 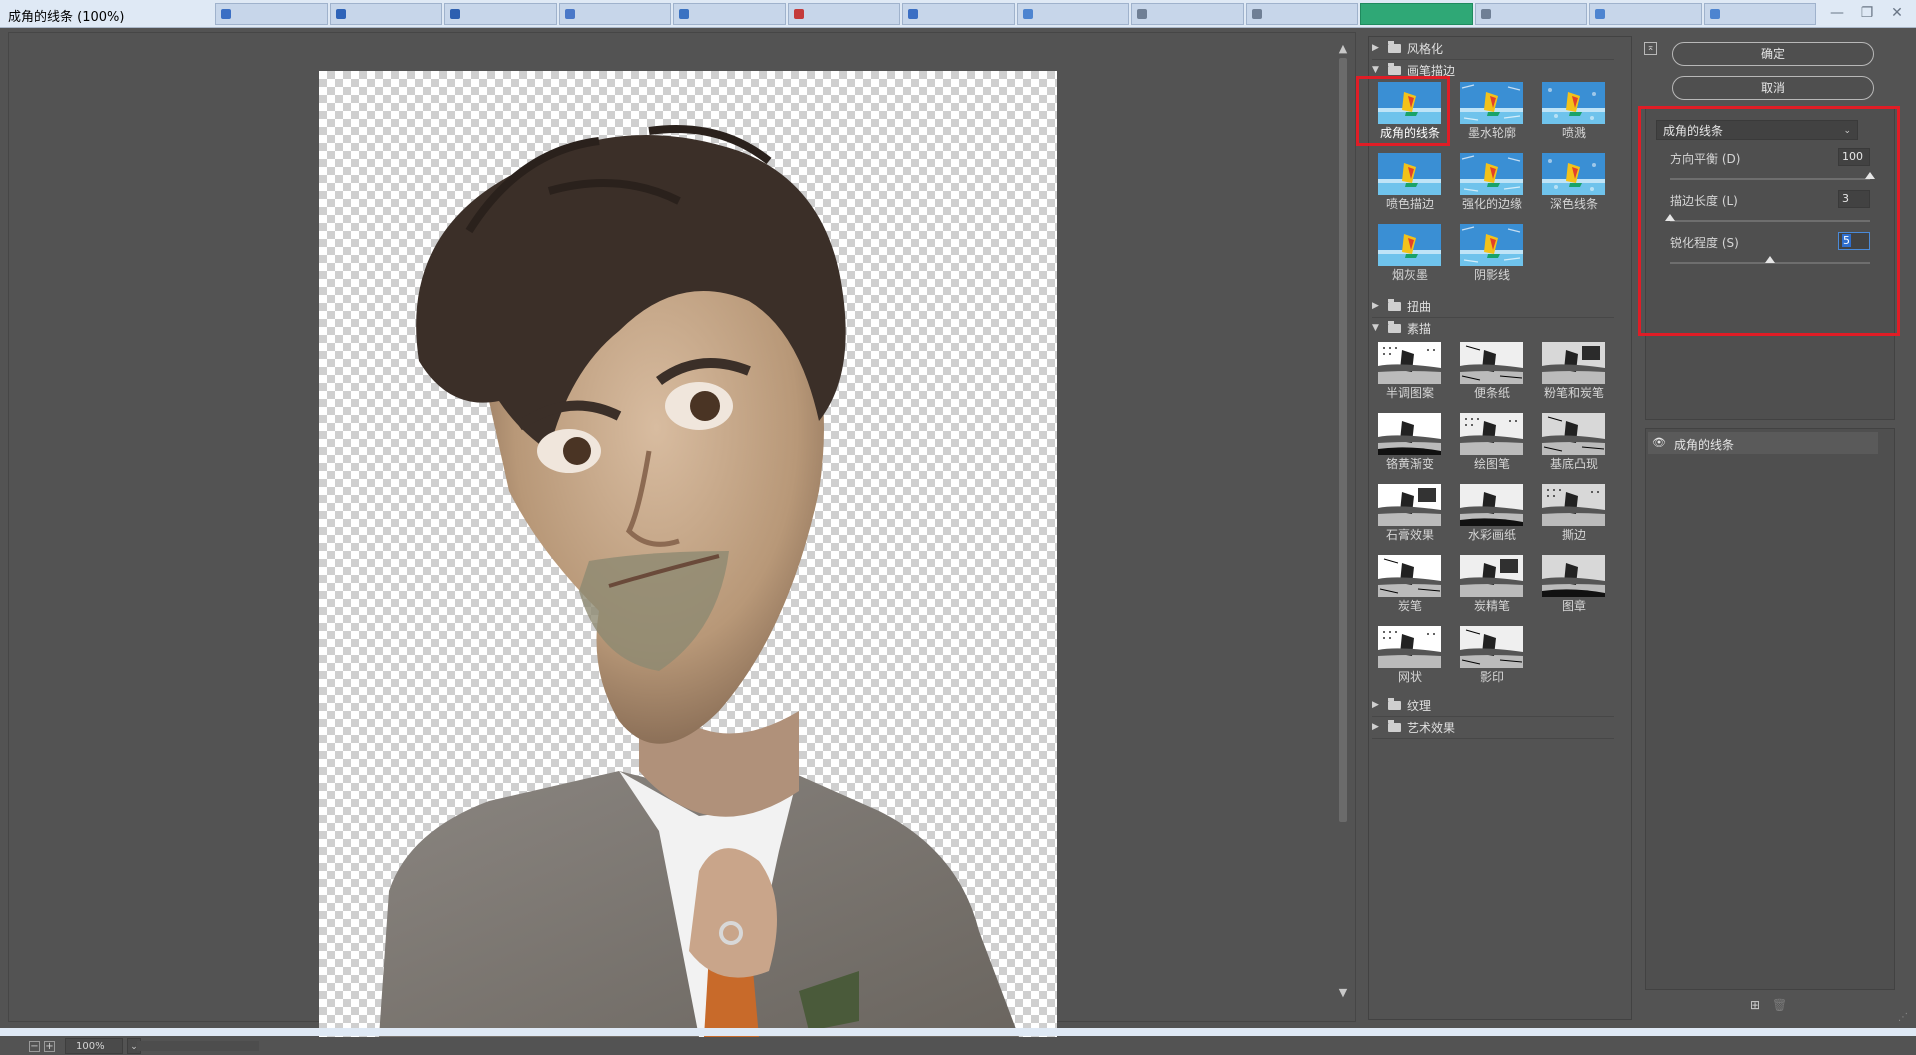 I want to click on category-artistic: ▶ 艺术效果, so click(x=1493, y=727).